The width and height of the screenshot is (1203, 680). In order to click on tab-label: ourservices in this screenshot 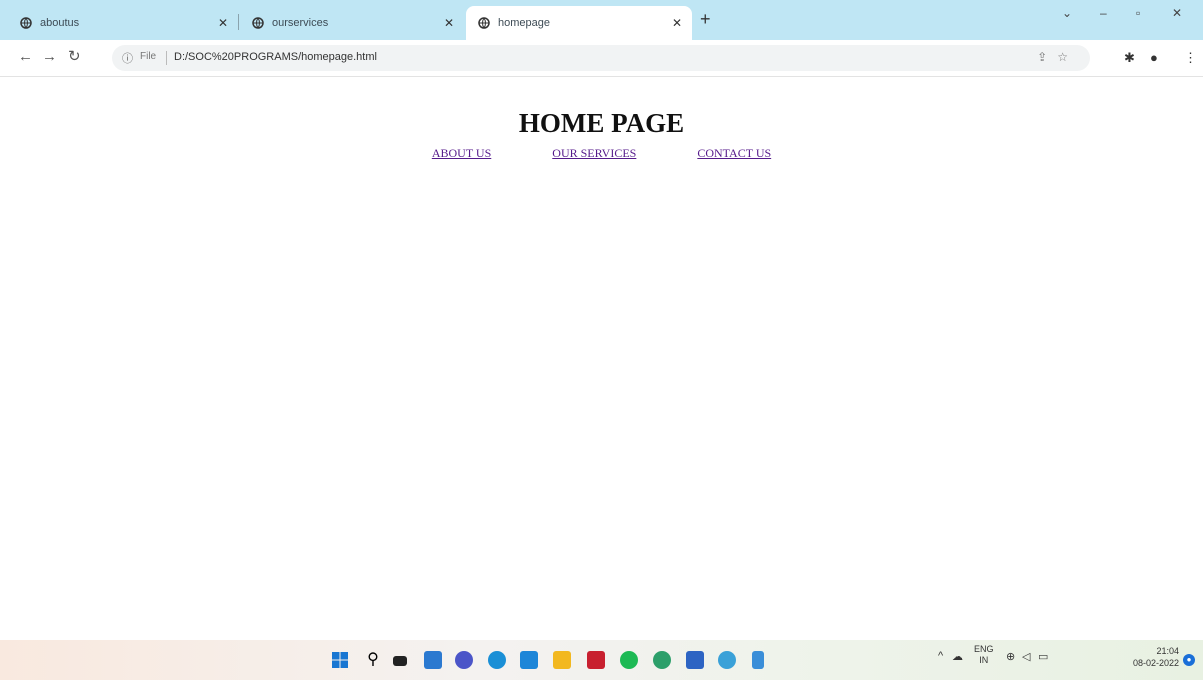, I will do `click(300, 23)`.